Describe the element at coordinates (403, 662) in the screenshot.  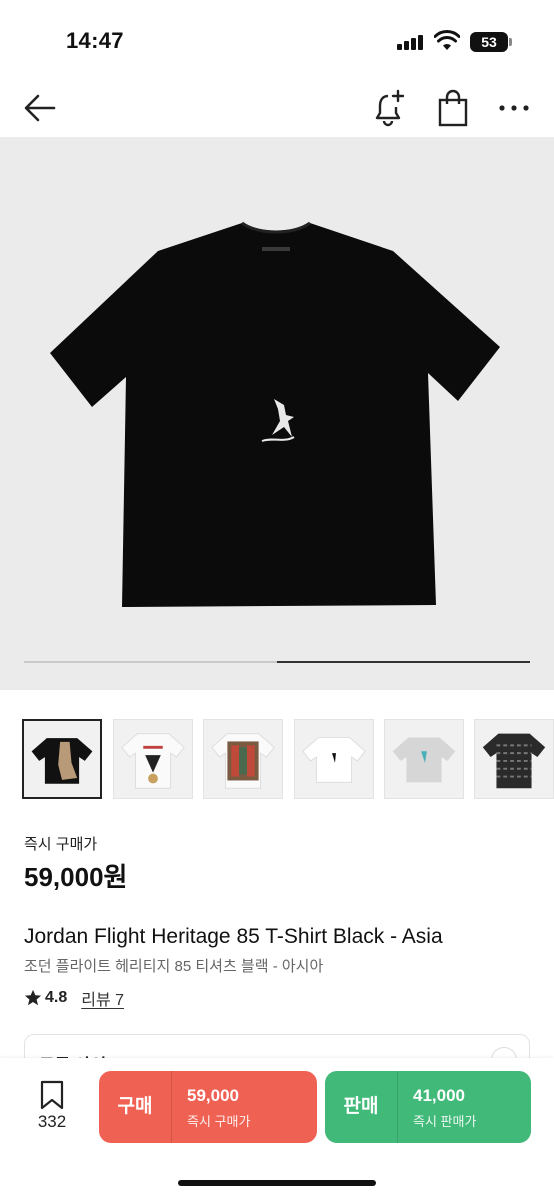
I see `carousel-progress-fill` at that location.